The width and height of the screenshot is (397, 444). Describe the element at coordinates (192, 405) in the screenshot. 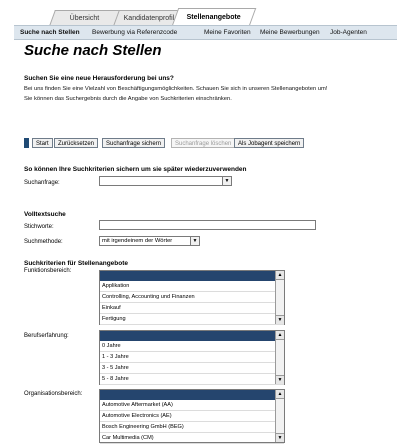

I see `list-item: Automotive Aftermarket (AA)` at that location.